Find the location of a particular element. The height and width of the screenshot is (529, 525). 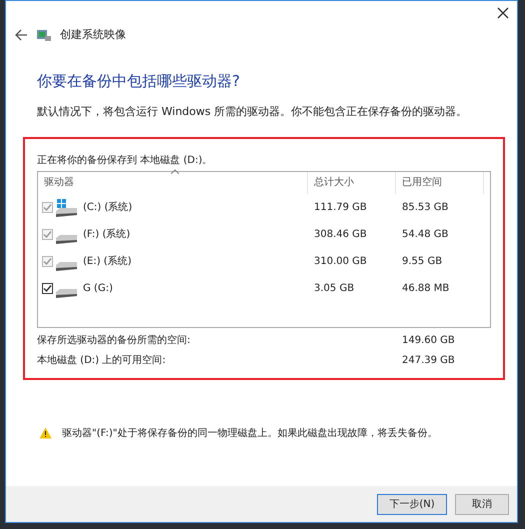

window-title: 创建系统映像 is located at coordinates (93, 35).